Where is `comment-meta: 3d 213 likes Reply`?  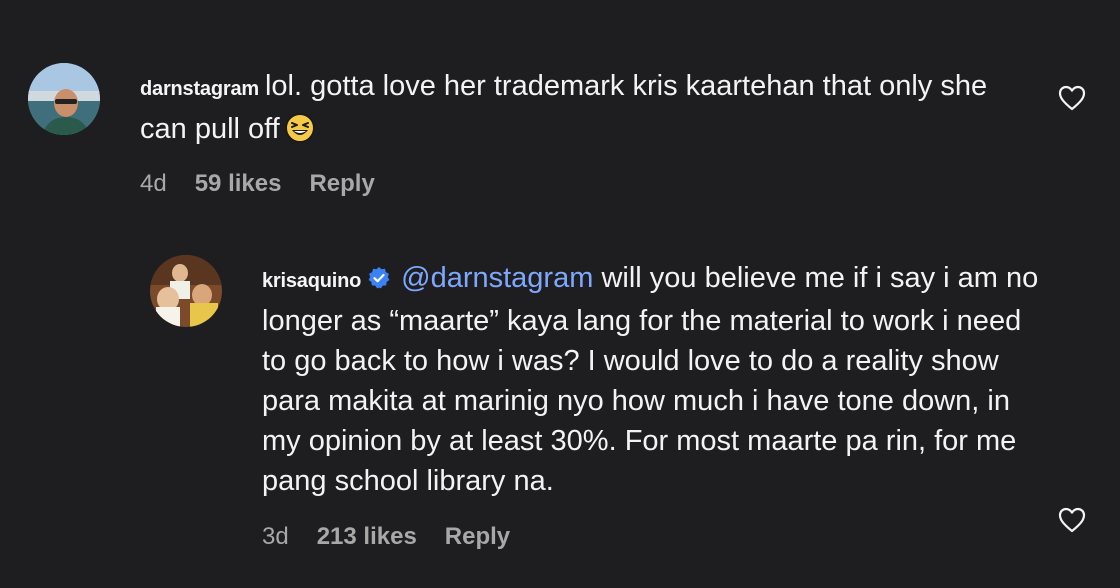 comment-meta: 3d 213 likes Reply is located at coordinates (386, 537).